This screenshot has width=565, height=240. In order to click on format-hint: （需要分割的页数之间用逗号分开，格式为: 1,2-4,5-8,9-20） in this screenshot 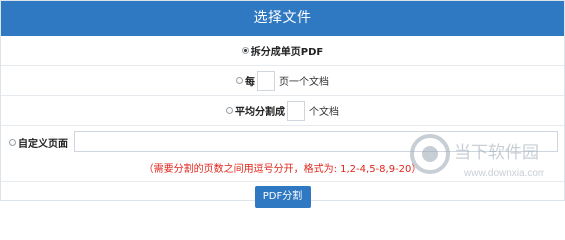, I will do `click(282, 170)`.